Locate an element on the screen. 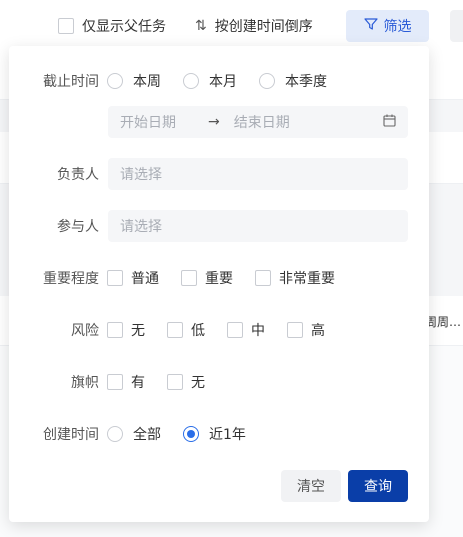 The height and width of the screenshot is (537, 463). parent-only-checkbox is located at coordinates (66, 26).